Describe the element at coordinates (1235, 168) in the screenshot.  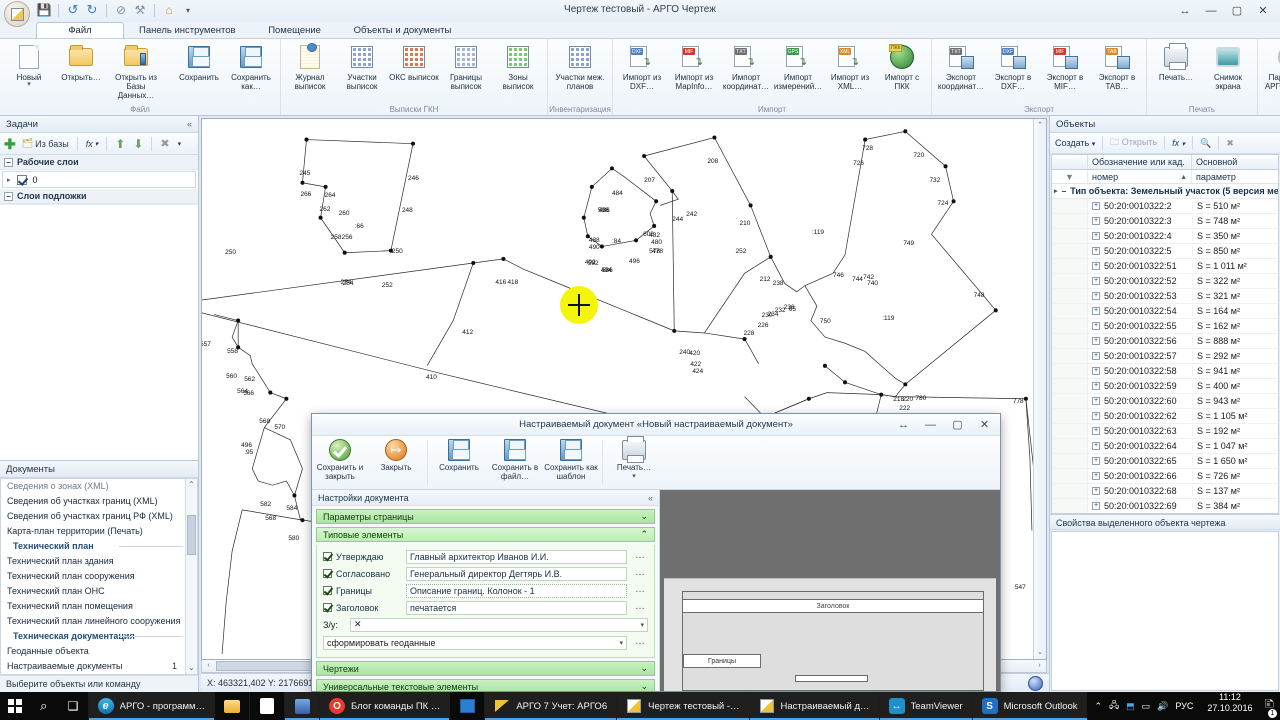
I see `grid-header-main-param: Основной параметр` at that location.